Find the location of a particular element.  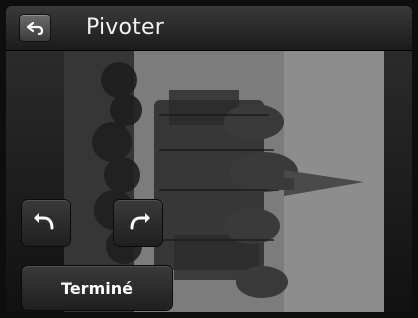

rotate-right-button is located at coordinates (138, 223).